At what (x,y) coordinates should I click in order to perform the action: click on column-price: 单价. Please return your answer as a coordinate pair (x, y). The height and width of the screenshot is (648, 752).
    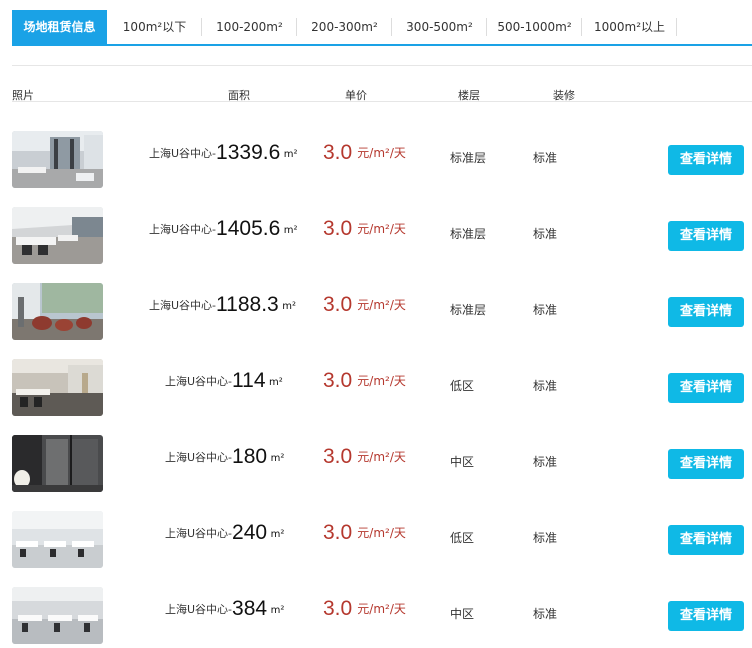
    Looking at the image, I should click on (356, 95).